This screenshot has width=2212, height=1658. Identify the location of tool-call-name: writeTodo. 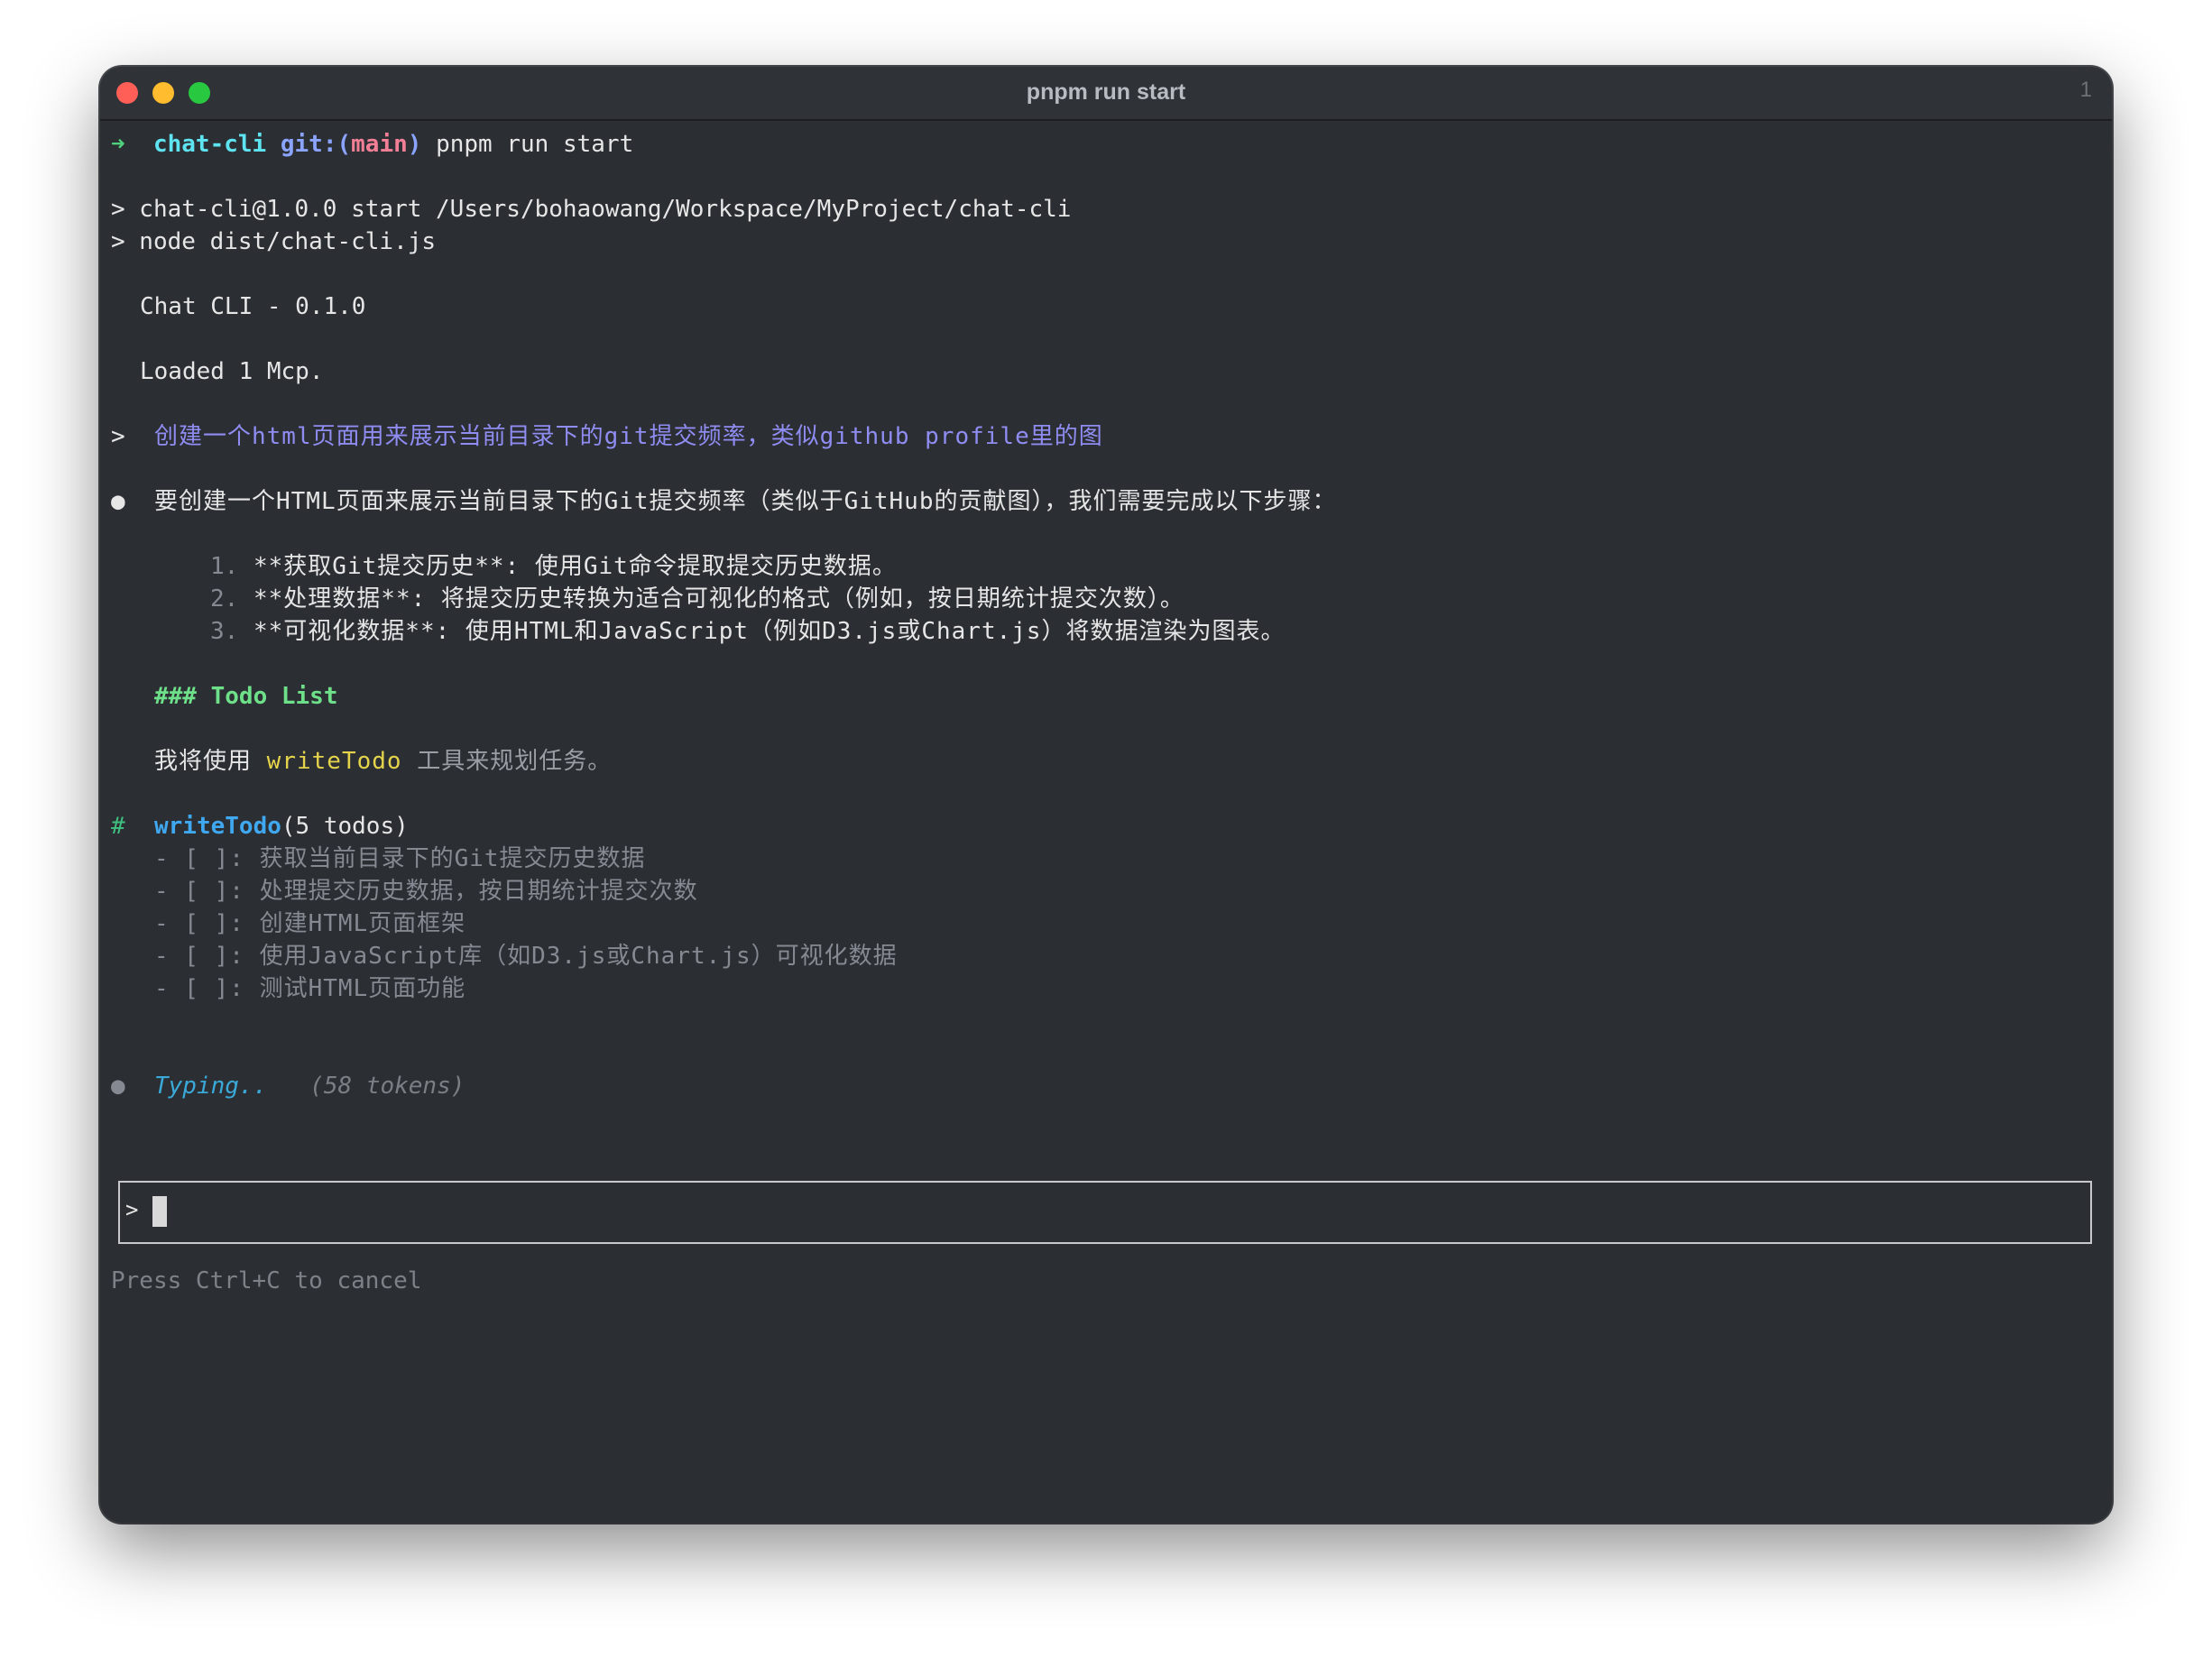
(217, 826).